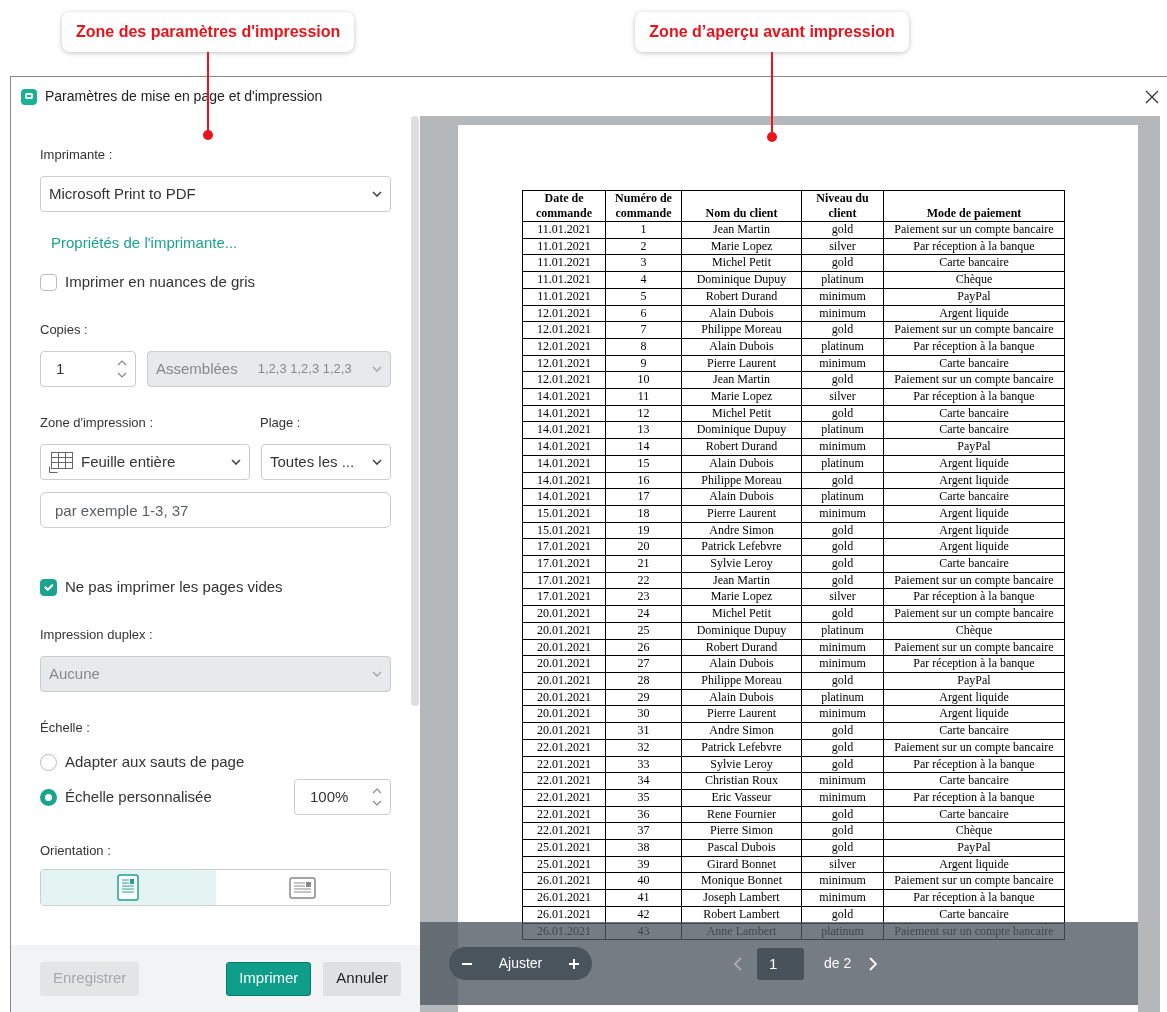  What do you see at coordinates (643, 413) in the screenshot?
I see `table-cell: 12` at bounding box center [643, 413].